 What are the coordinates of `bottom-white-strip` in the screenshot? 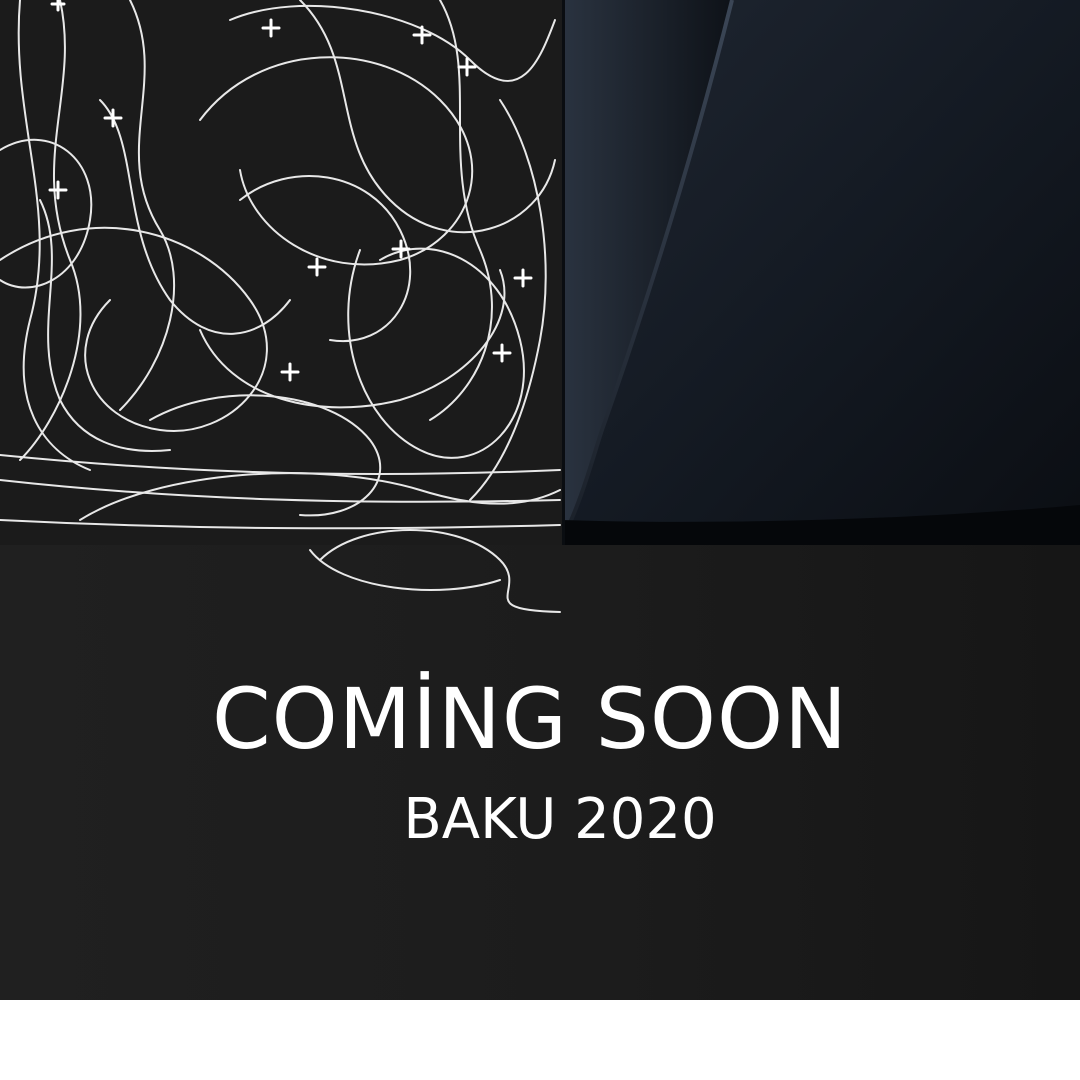 It's located at (540, 1040).